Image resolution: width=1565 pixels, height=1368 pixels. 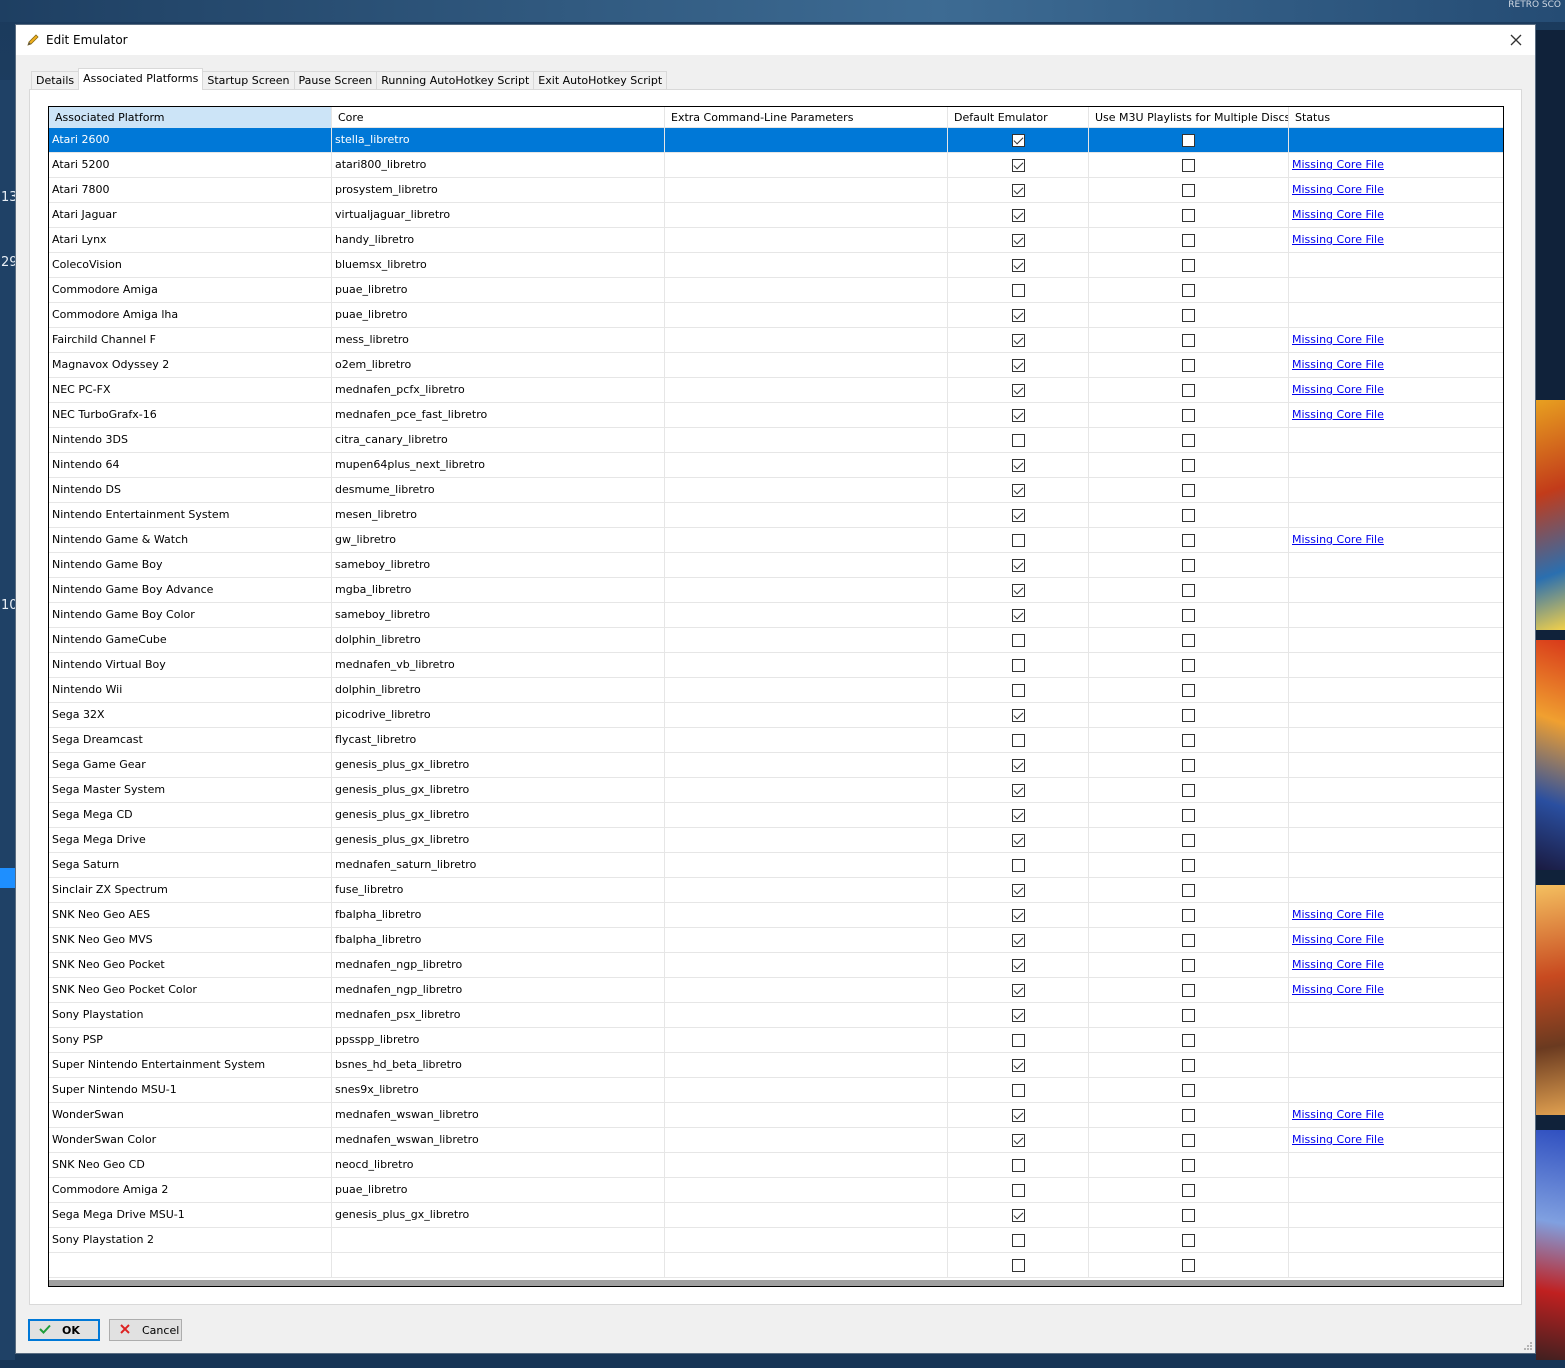 What do you see at coordinates (190, 740) in the screenshot?
I see `platform-cell: Sega Dreamcast` at bounding box center [190, 740].